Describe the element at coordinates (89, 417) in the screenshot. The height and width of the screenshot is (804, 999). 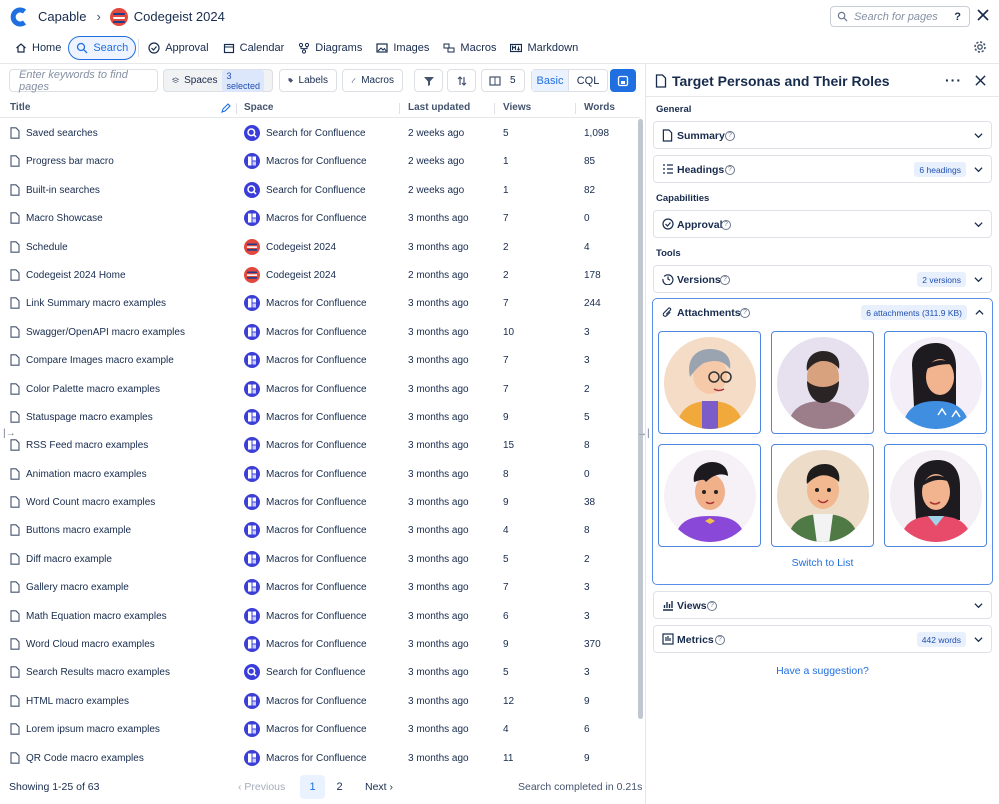
I see `row-title: Statuspage macro examples` at that location.